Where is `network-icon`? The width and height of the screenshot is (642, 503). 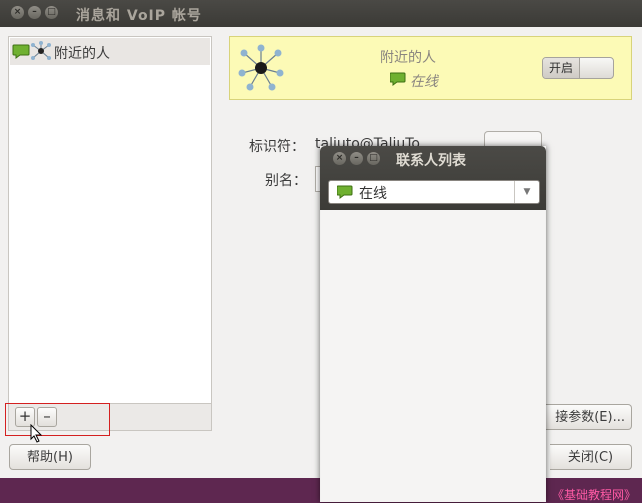 network-icon is located at coordinates (41, 50).